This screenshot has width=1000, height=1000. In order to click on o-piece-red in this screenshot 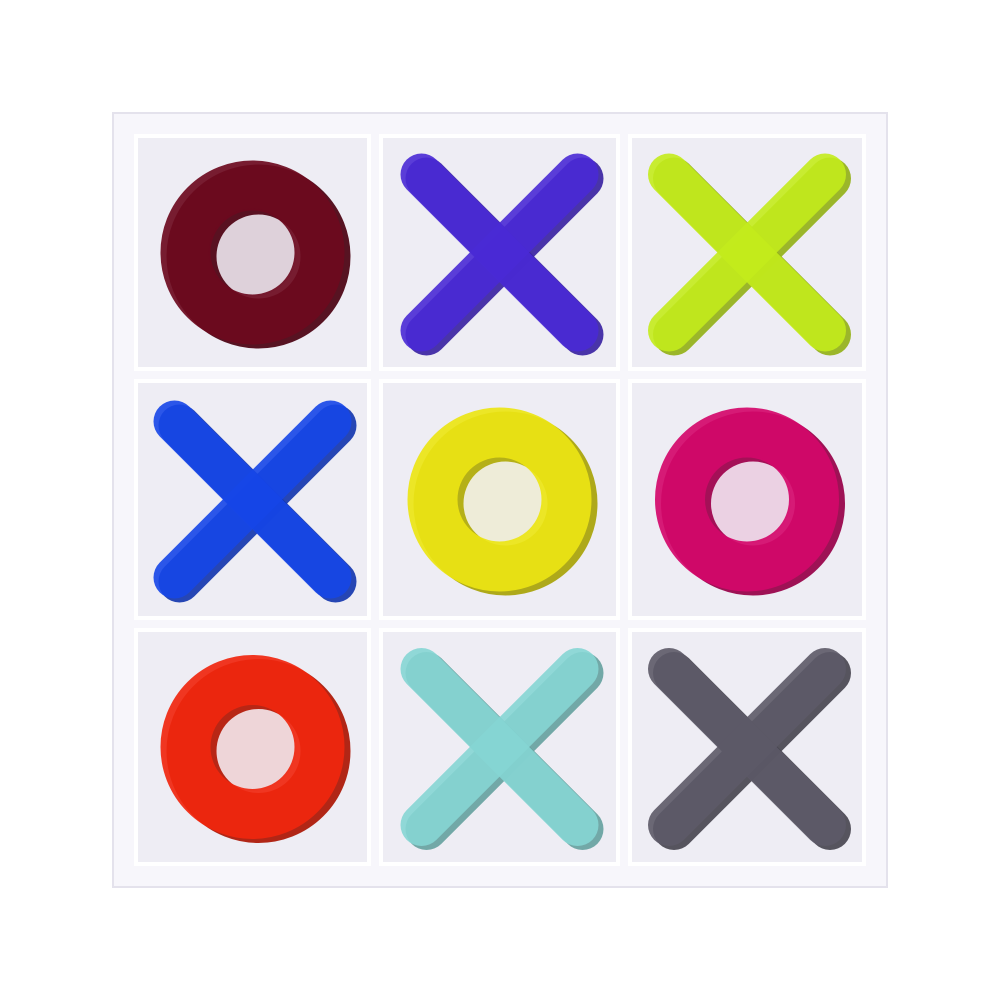, I will do `click(255, 749)`.